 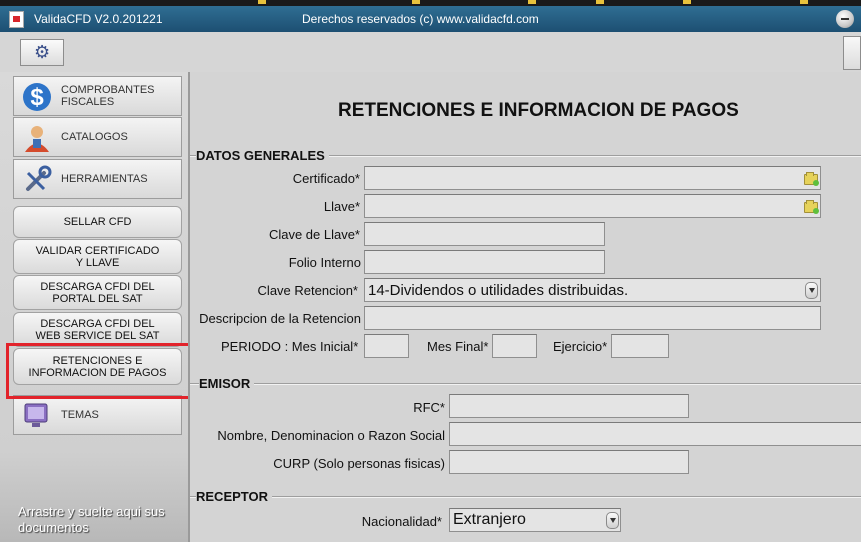 I want to click on nombre-field, so click(x=655, y=434).